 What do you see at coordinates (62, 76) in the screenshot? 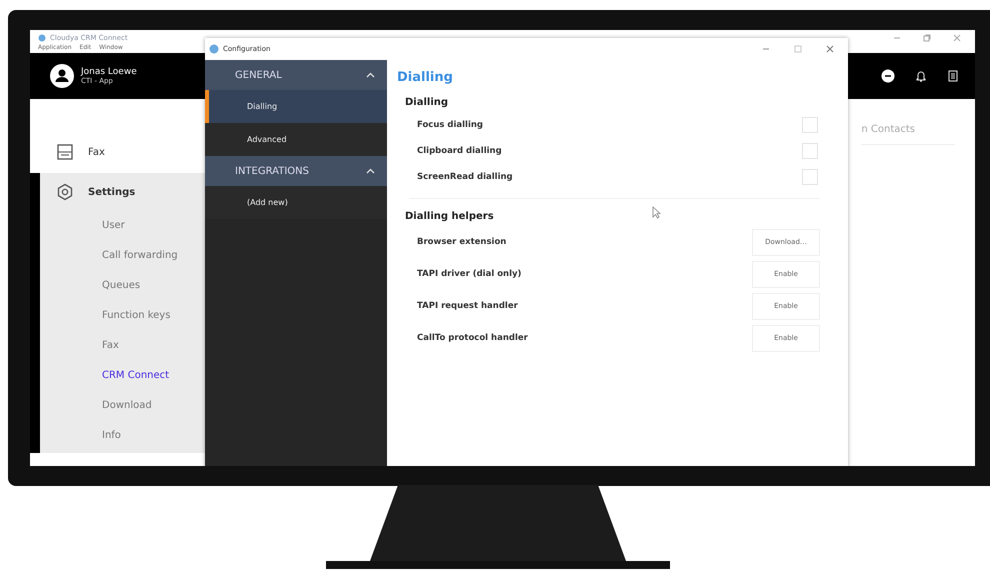
I see `avatar-icon` at bounding box center [62, 76].